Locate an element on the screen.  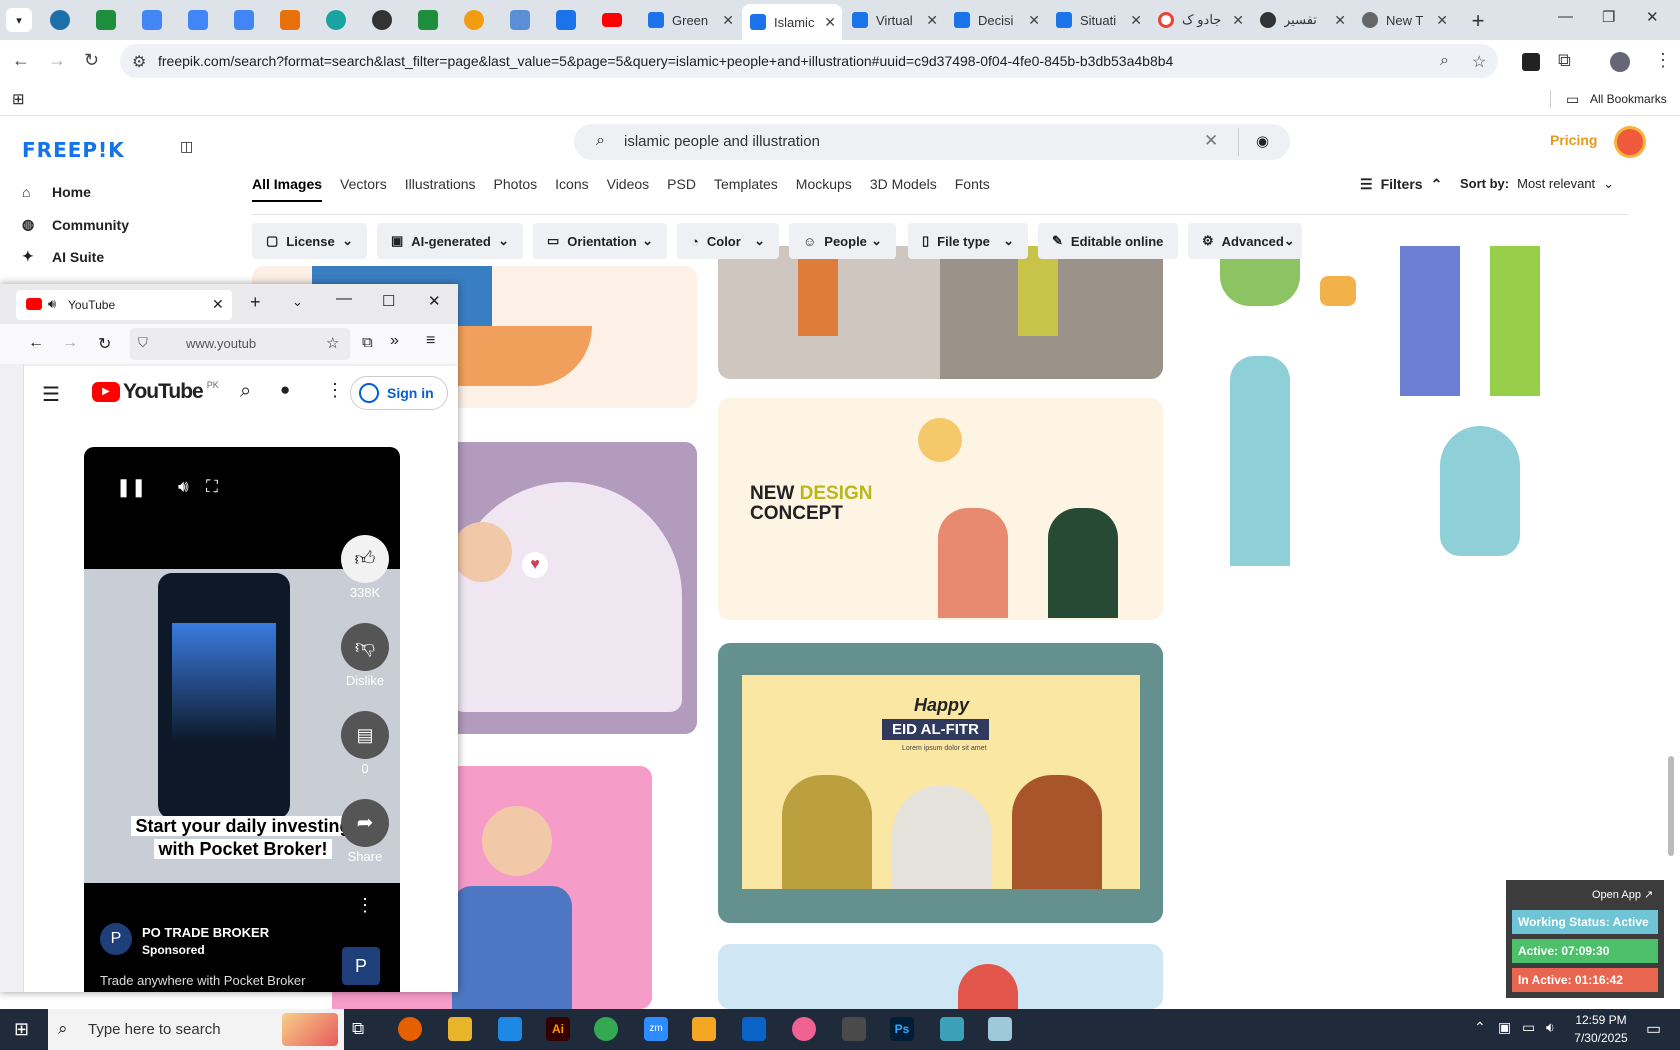
outlook-icon is located at coordinates (754, 1029).